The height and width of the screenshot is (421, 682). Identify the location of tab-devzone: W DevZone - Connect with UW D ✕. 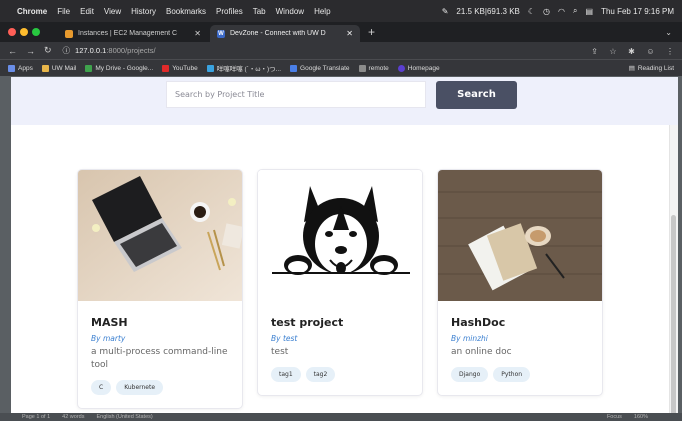
(285, 33).